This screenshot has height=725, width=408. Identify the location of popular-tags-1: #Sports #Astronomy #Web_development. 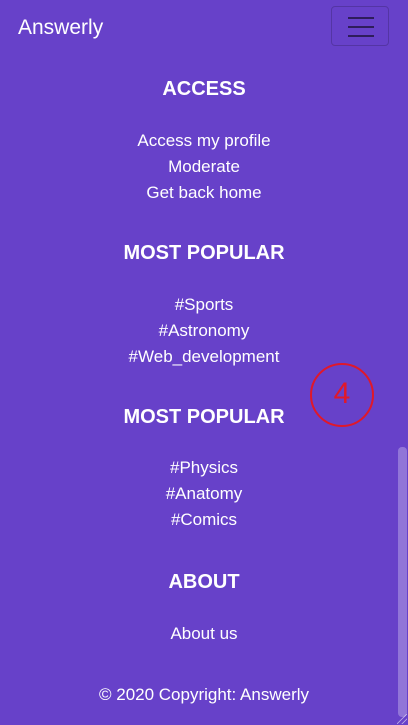
(204, 331).